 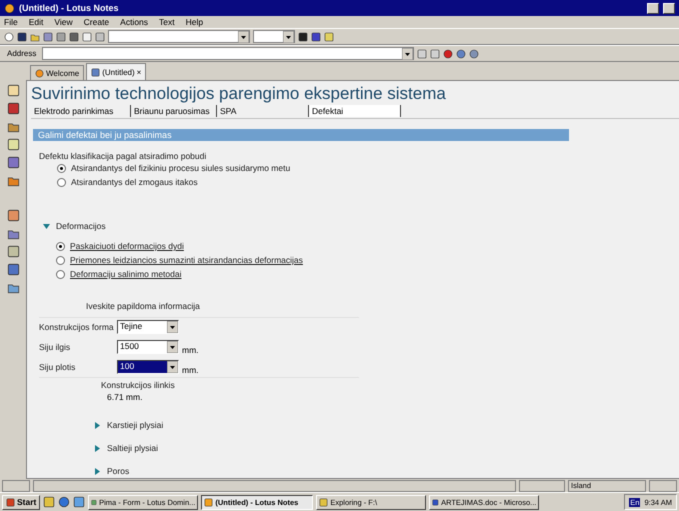 I want to click on question-label: Defektu klasifikacija pagal atsiradimo pobudi, so click(x=123, y=156).